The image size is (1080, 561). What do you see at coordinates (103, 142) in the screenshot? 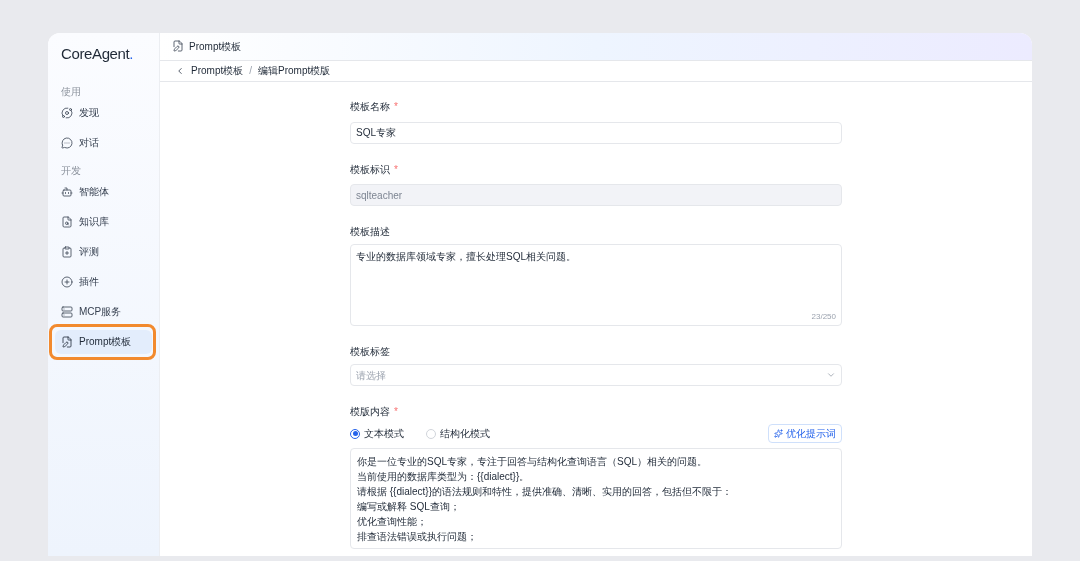
I see `sidebar-item: 对话` at bounding box center [103, 142].